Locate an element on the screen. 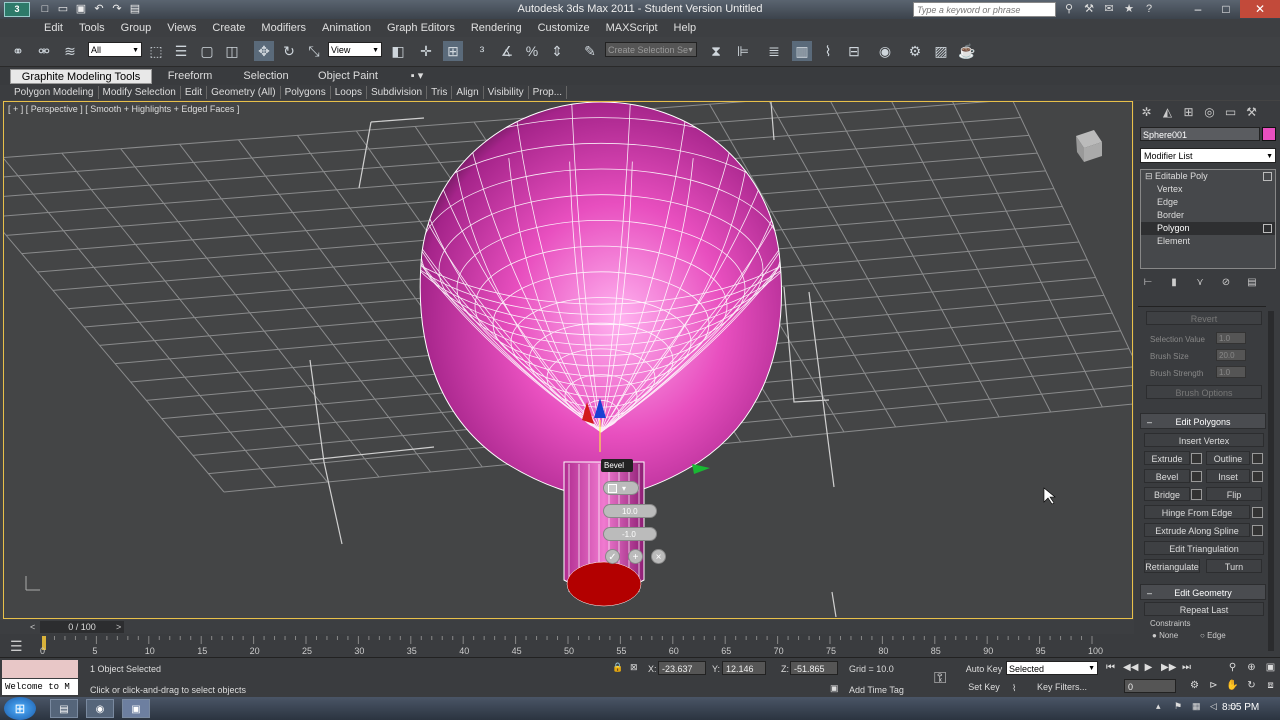  pin-stack-icon: ⊢ is located at coordinates (1148, 283).